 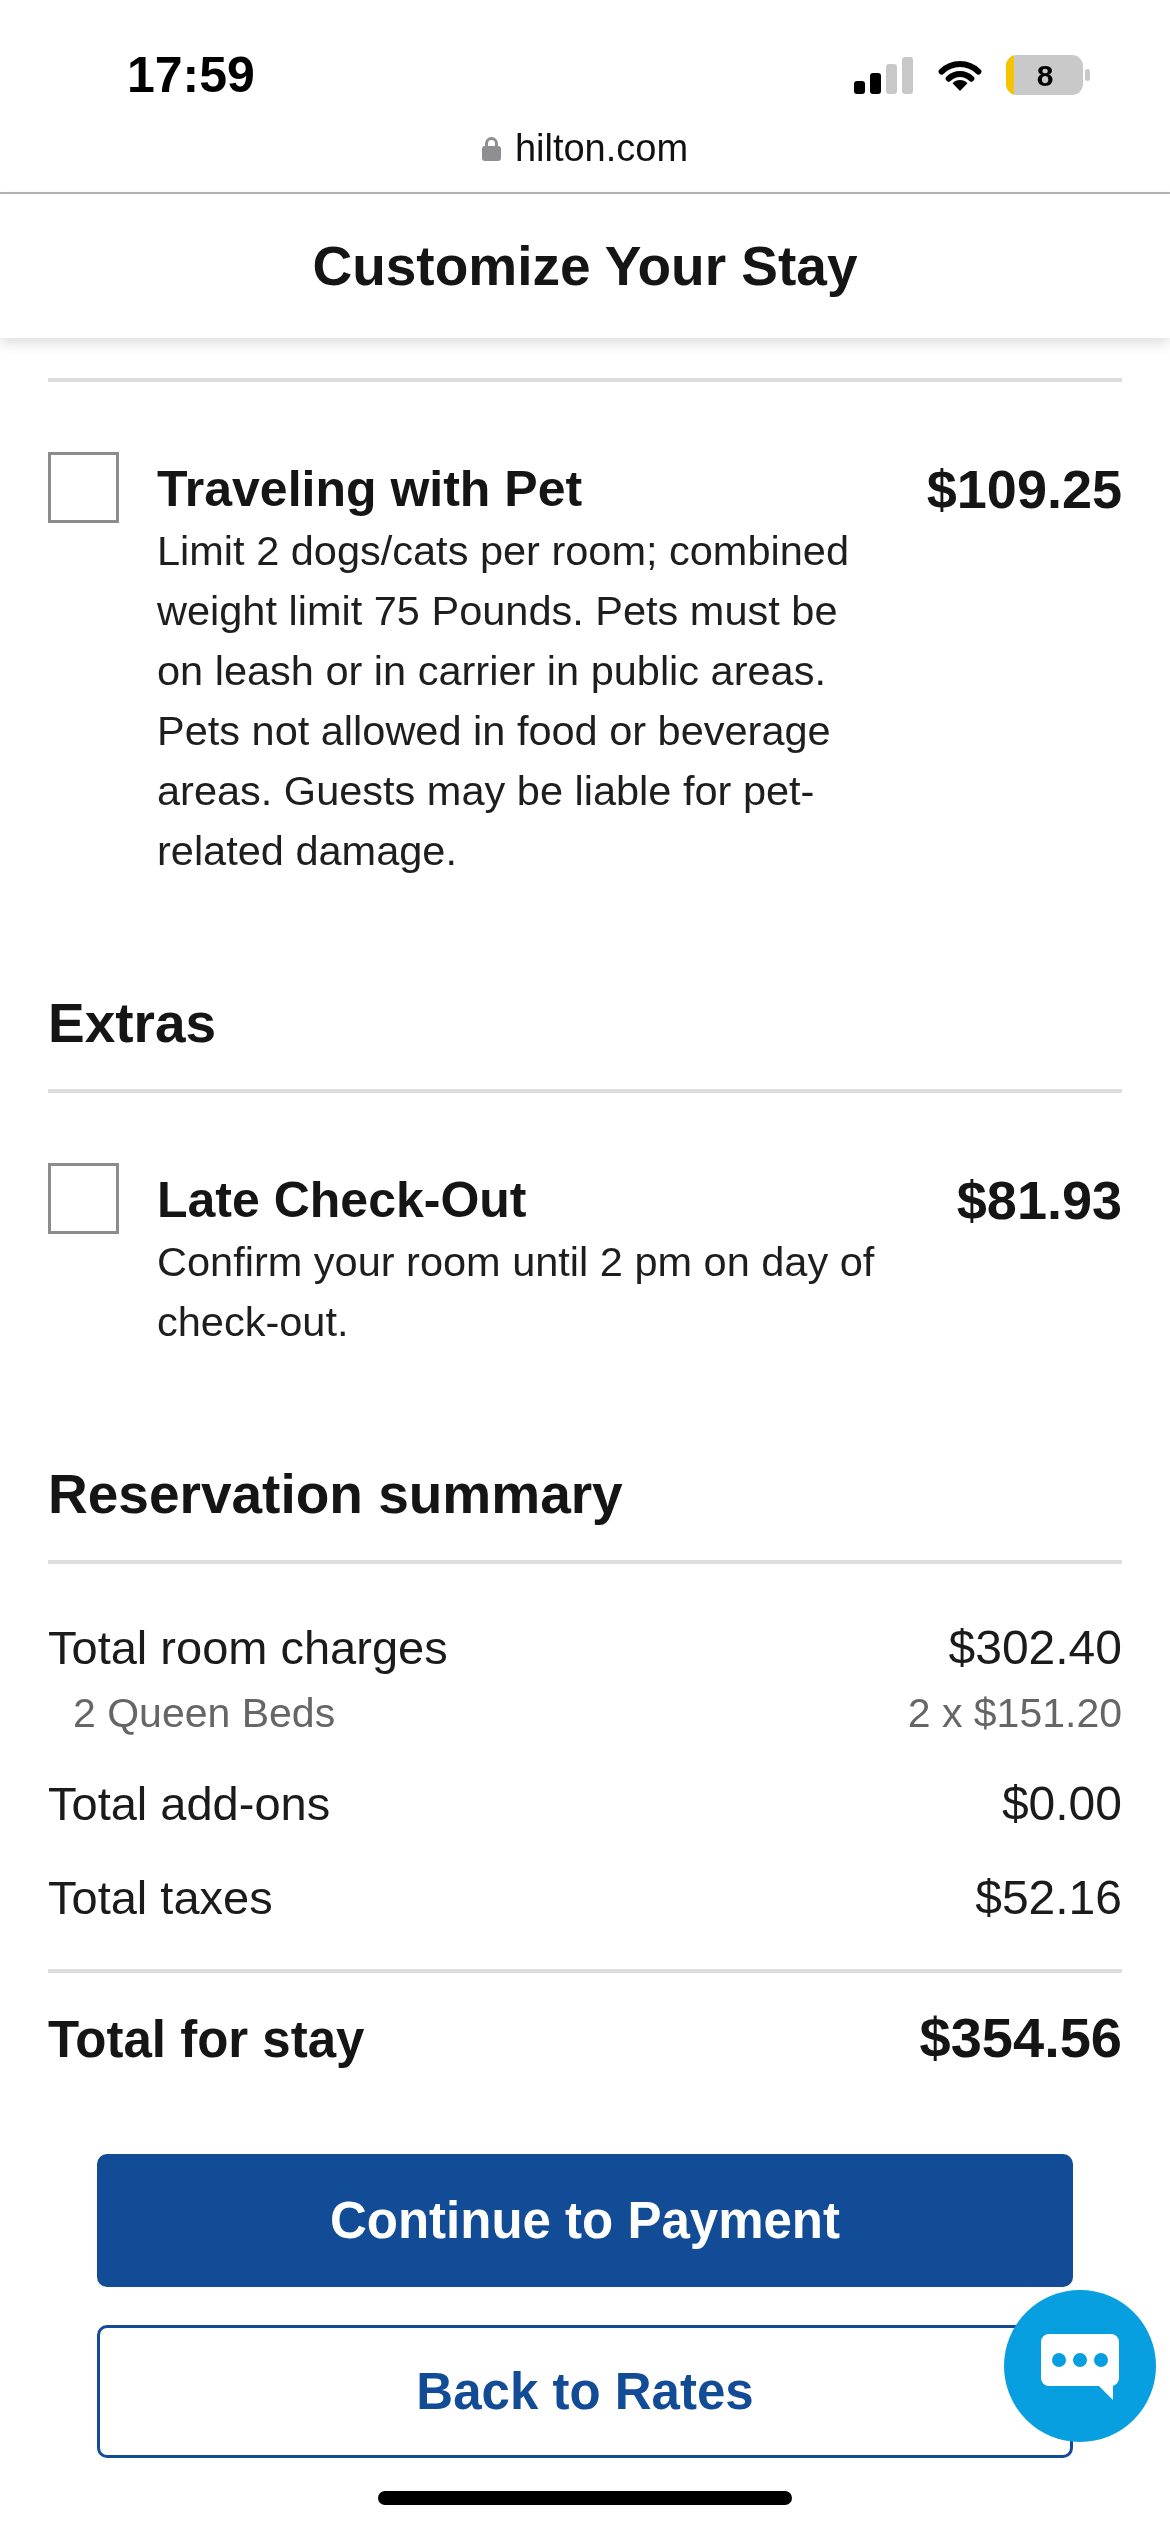 I want to click on summary-label: Total add-ons, so click(x=189, y=1804).